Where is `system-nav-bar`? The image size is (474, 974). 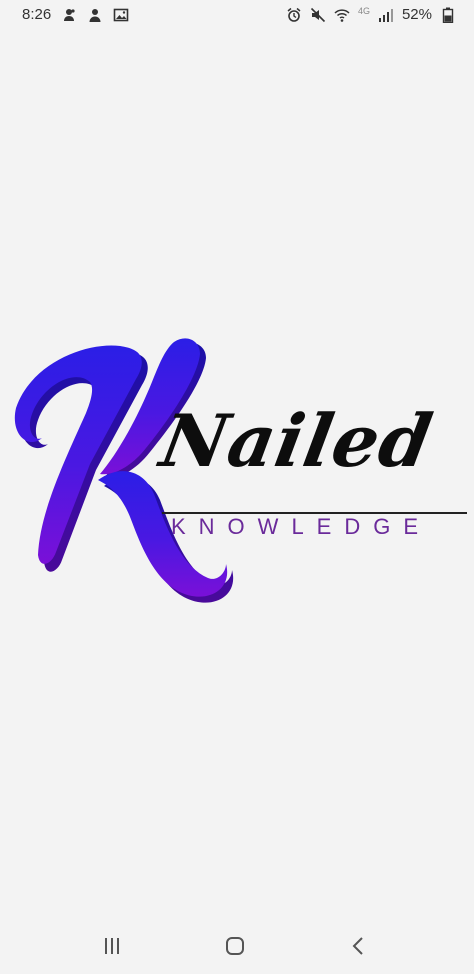
system-nav-bar is located at coordinates (237, 946).